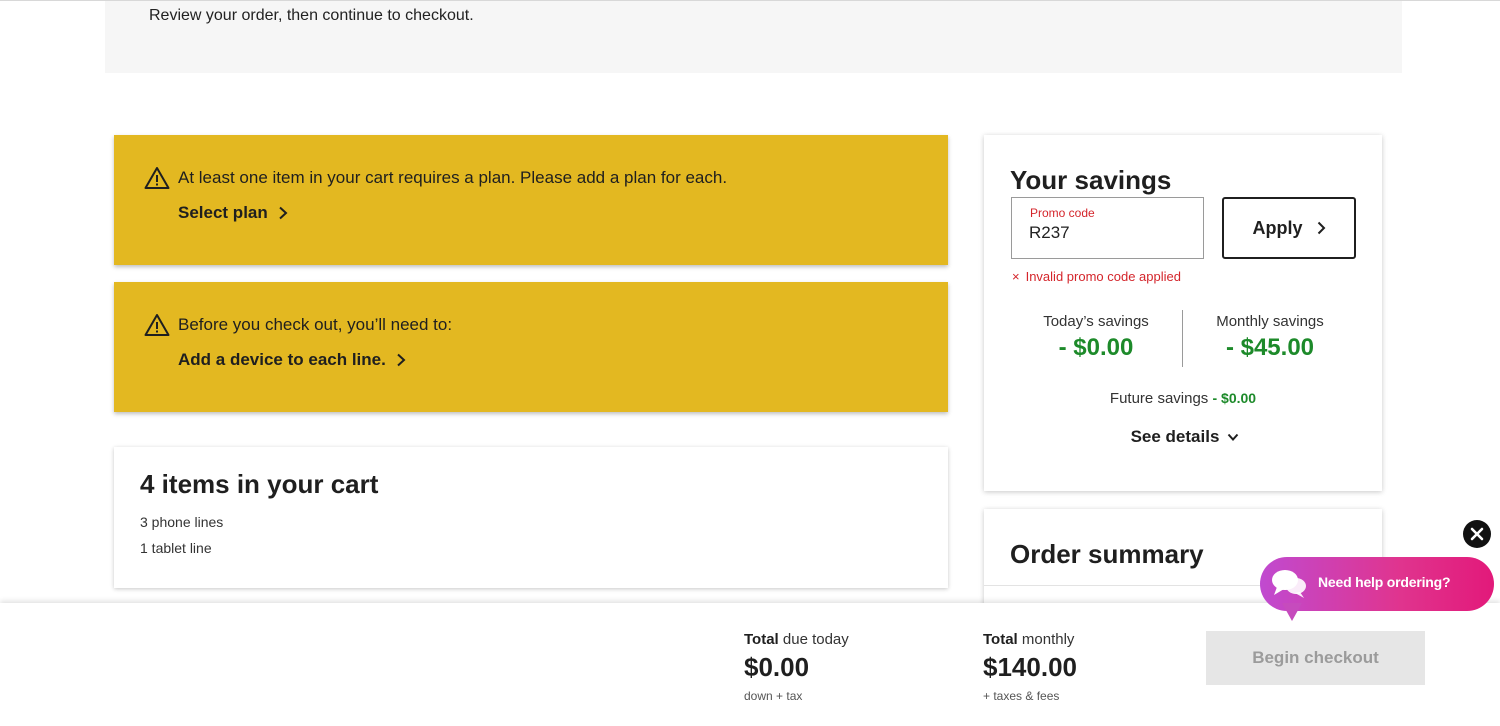  What do you see at coordinates (1016, 276) in the screenshot?
I see `error-x-icon: ×` at bounding box center [1016, 276].